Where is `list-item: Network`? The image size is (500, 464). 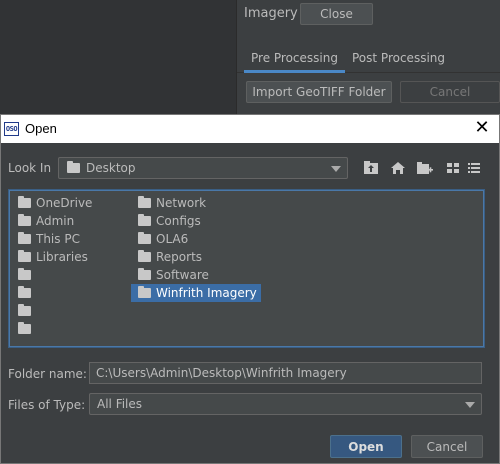 list-item: Network is located at coordinates (172, 203).